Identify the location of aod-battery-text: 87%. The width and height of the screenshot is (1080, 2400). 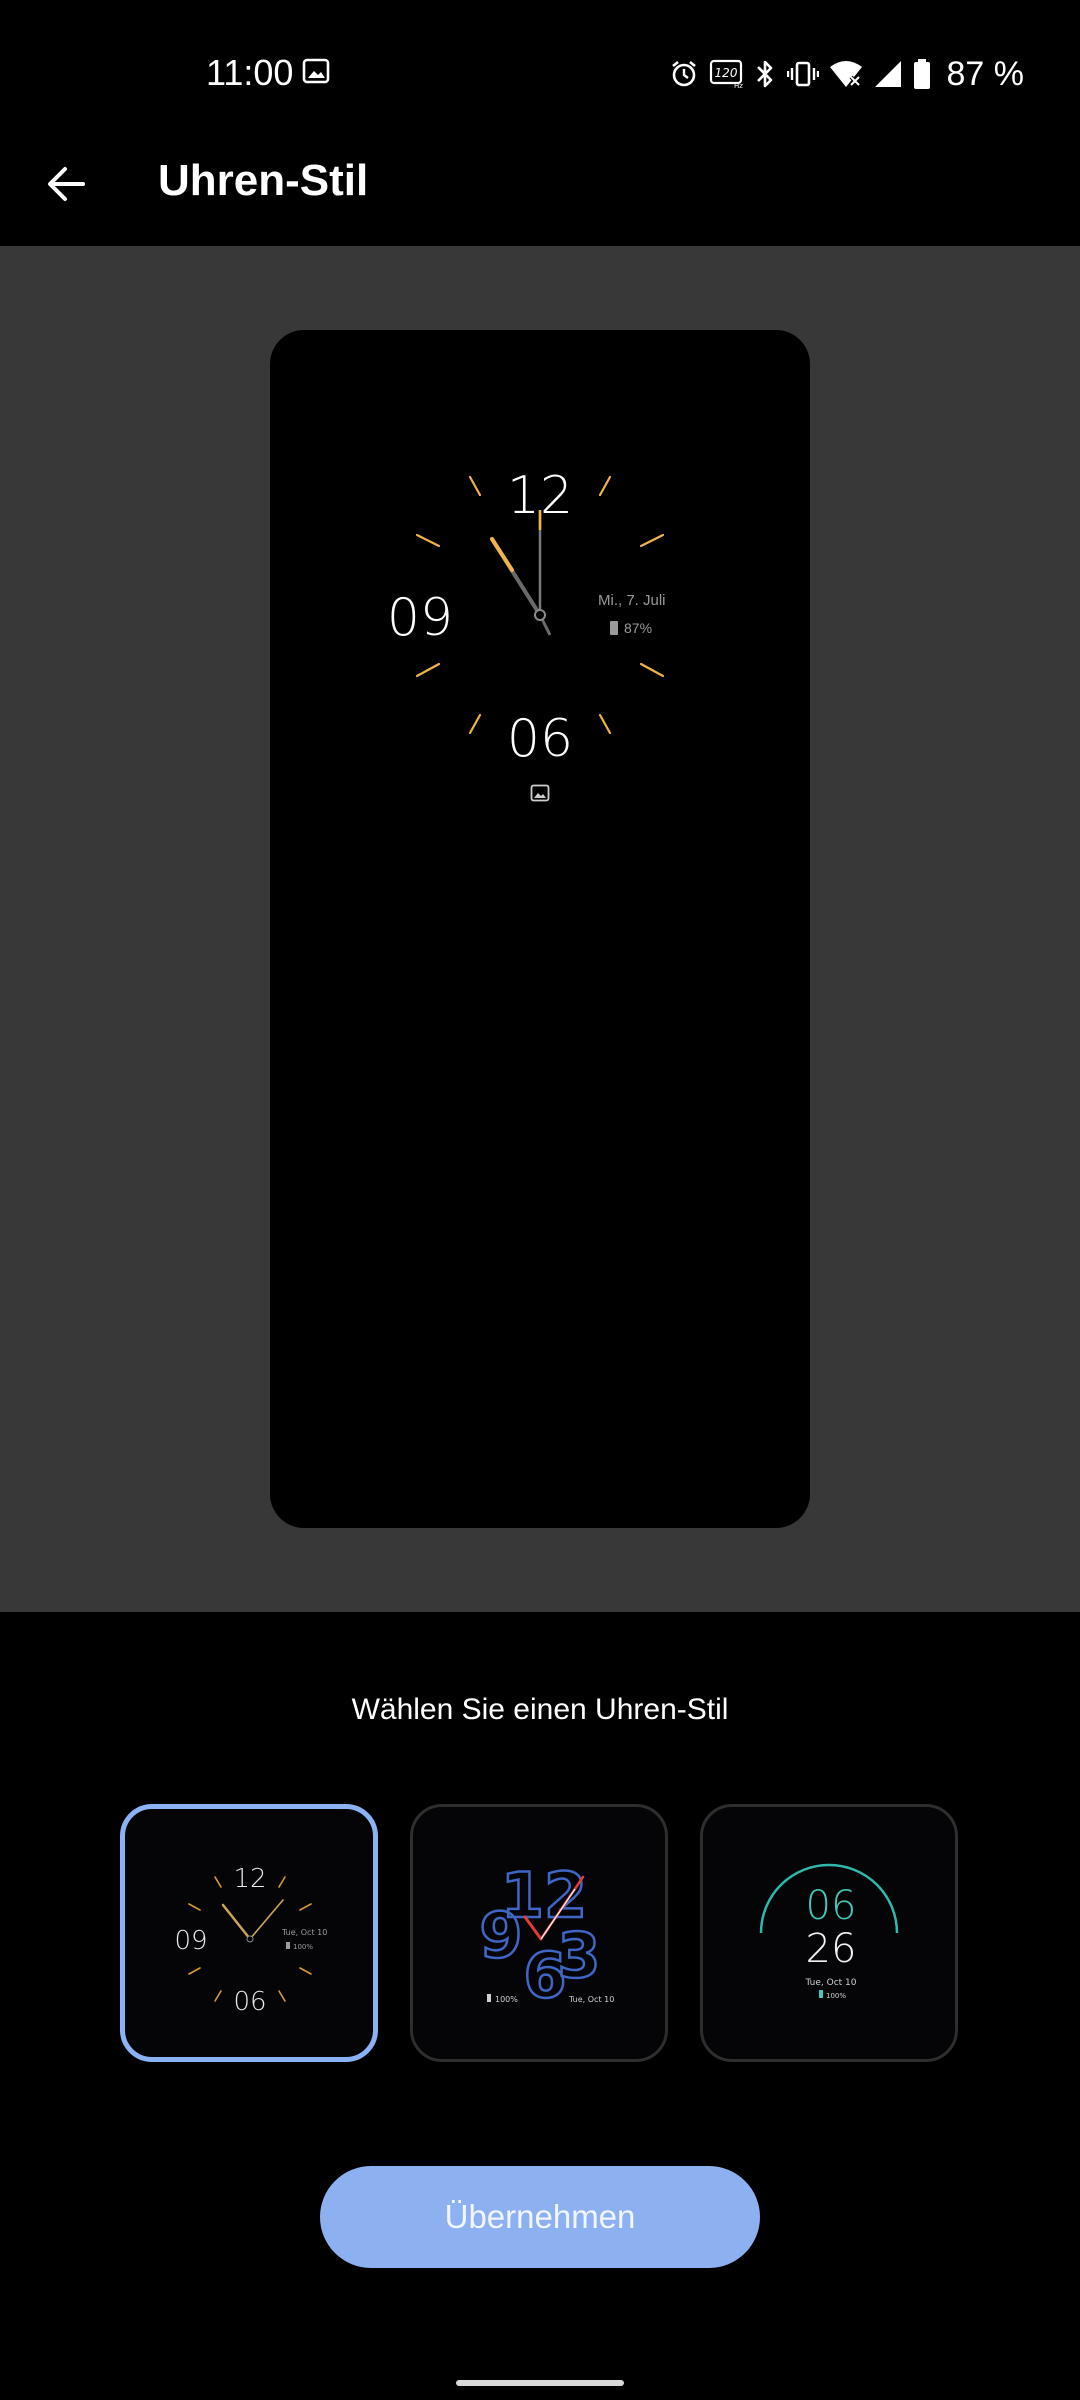
(638, 628).